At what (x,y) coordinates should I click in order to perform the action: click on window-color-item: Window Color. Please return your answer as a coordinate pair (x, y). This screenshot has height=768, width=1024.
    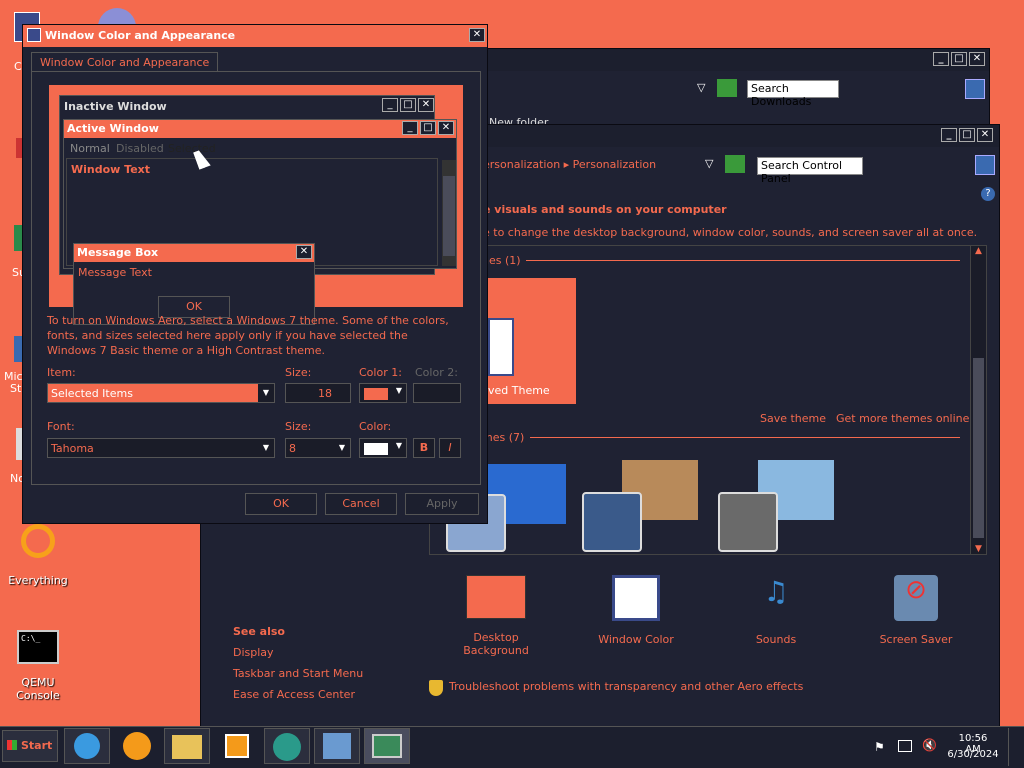
    Looking at the image, I should click on (636, 610).